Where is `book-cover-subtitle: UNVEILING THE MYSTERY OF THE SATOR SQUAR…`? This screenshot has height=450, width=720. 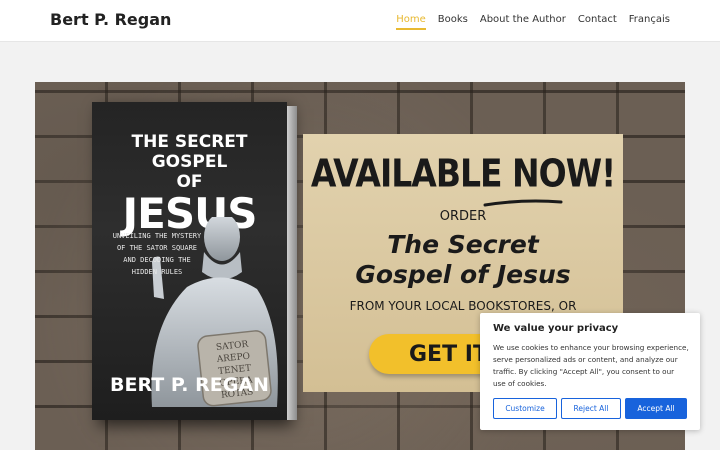 book-cover-subtitle: UNVEILING THE MYSTERY OF THE SATOR SQUAR… is located at coordinates (157, 254).